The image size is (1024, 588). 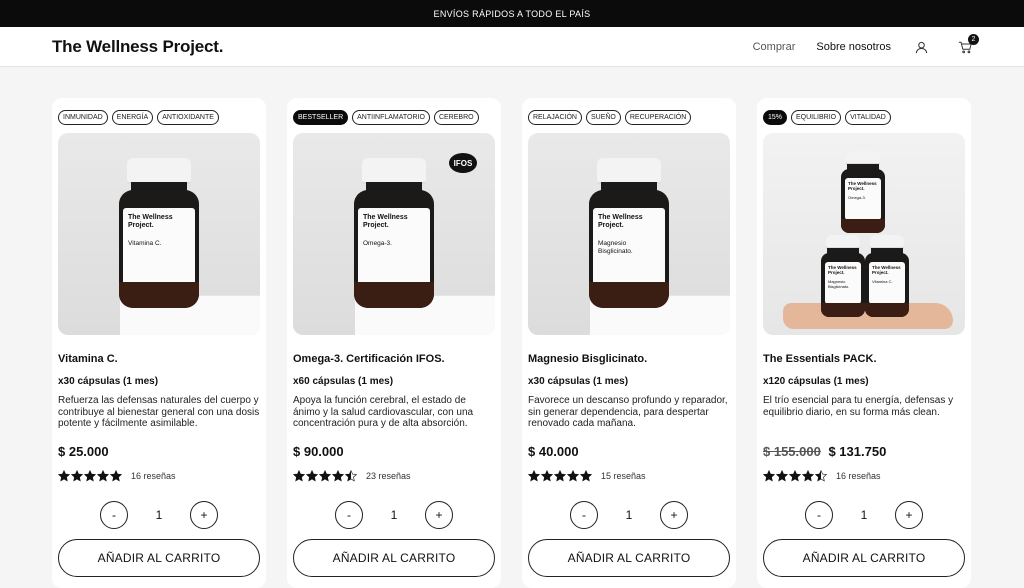 What do you see at coordinates (839, 284) in the screenshot?
I see `bottle-product-name: Magnesio Bisglicinato.` at bounding box center [839, 284].